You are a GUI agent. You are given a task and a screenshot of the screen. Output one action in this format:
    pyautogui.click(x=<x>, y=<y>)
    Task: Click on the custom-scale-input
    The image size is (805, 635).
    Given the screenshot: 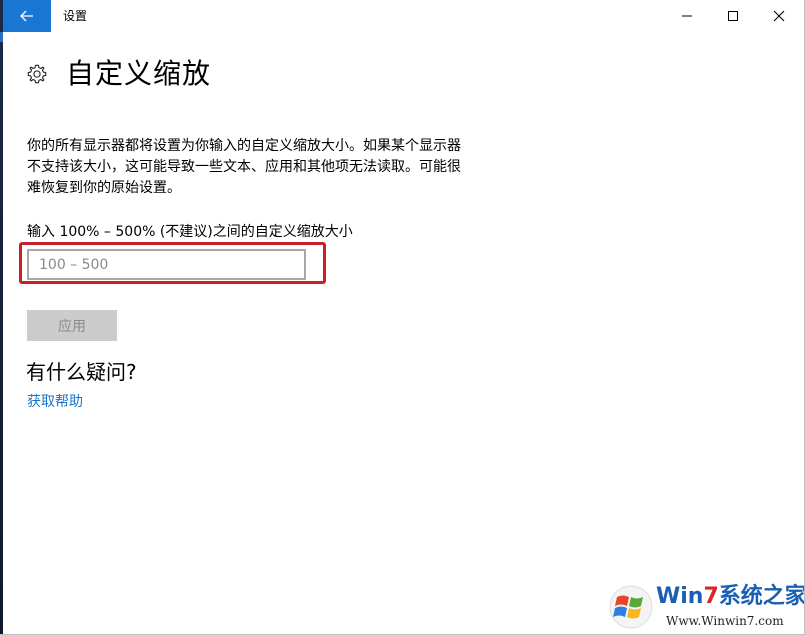 What is the action you would take?
    pyautogui.click(x=166, y=264)
    